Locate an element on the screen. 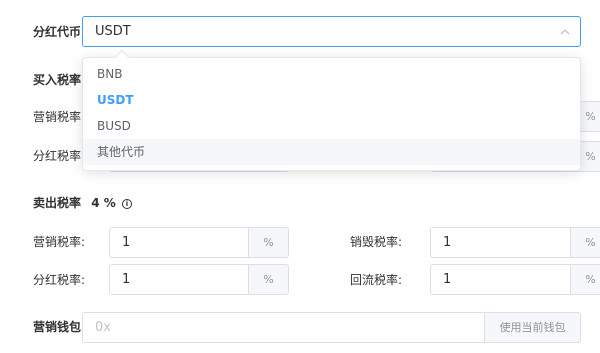 This screenshot has width=600, height=353. sell-burn-tax-suffix: % is located at coordinates (585, 242).